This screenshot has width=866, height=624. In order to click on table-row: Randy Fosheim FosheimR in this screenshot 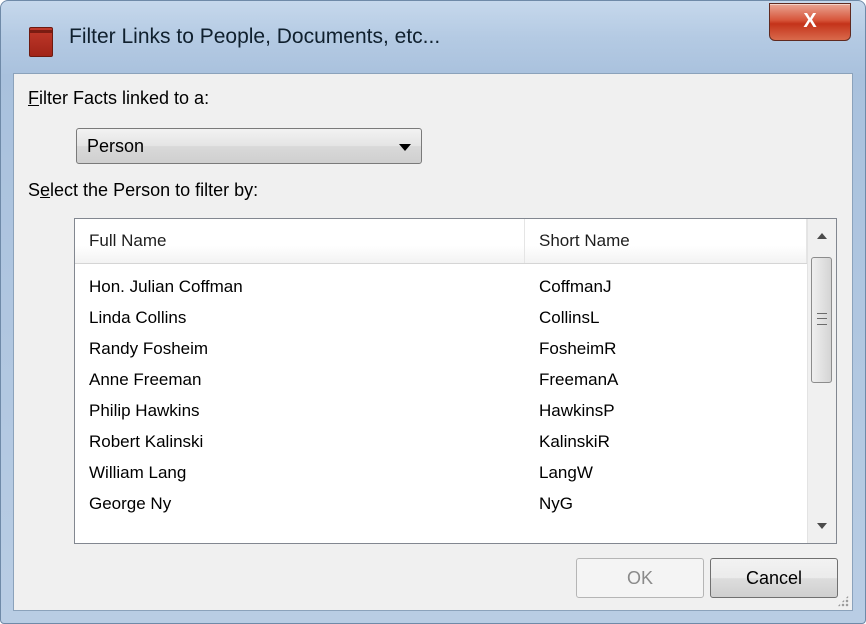, I will do `click(441, 348)`.